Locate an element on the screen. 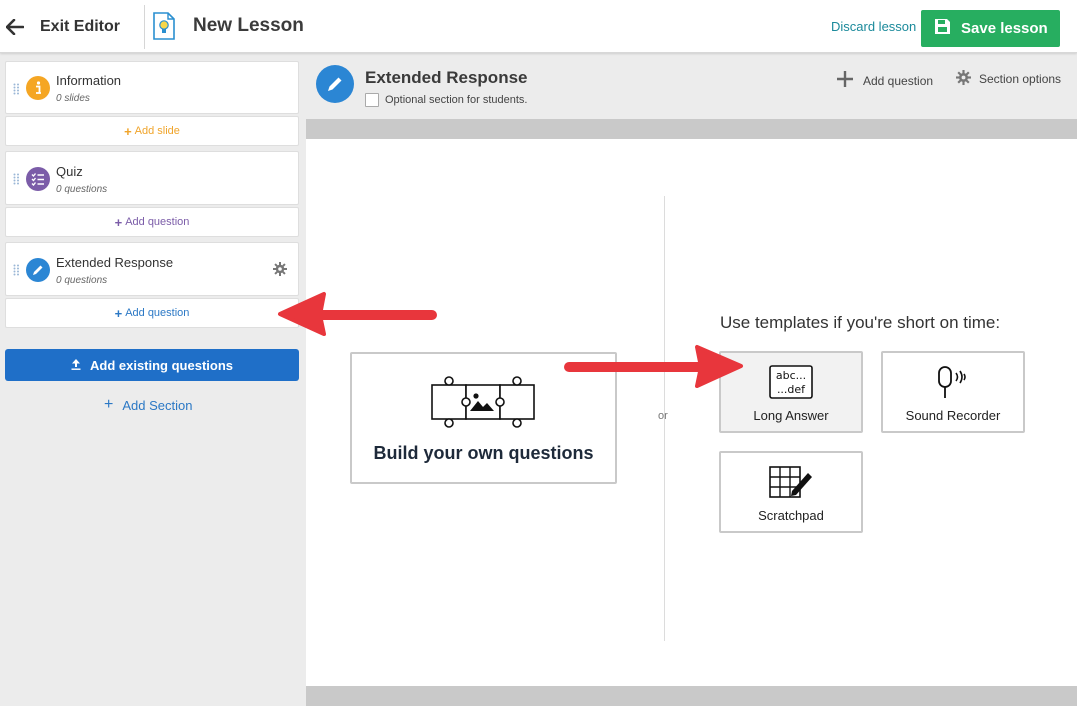  add-slide-button: + Add slide is located at coordinates (152, 131).